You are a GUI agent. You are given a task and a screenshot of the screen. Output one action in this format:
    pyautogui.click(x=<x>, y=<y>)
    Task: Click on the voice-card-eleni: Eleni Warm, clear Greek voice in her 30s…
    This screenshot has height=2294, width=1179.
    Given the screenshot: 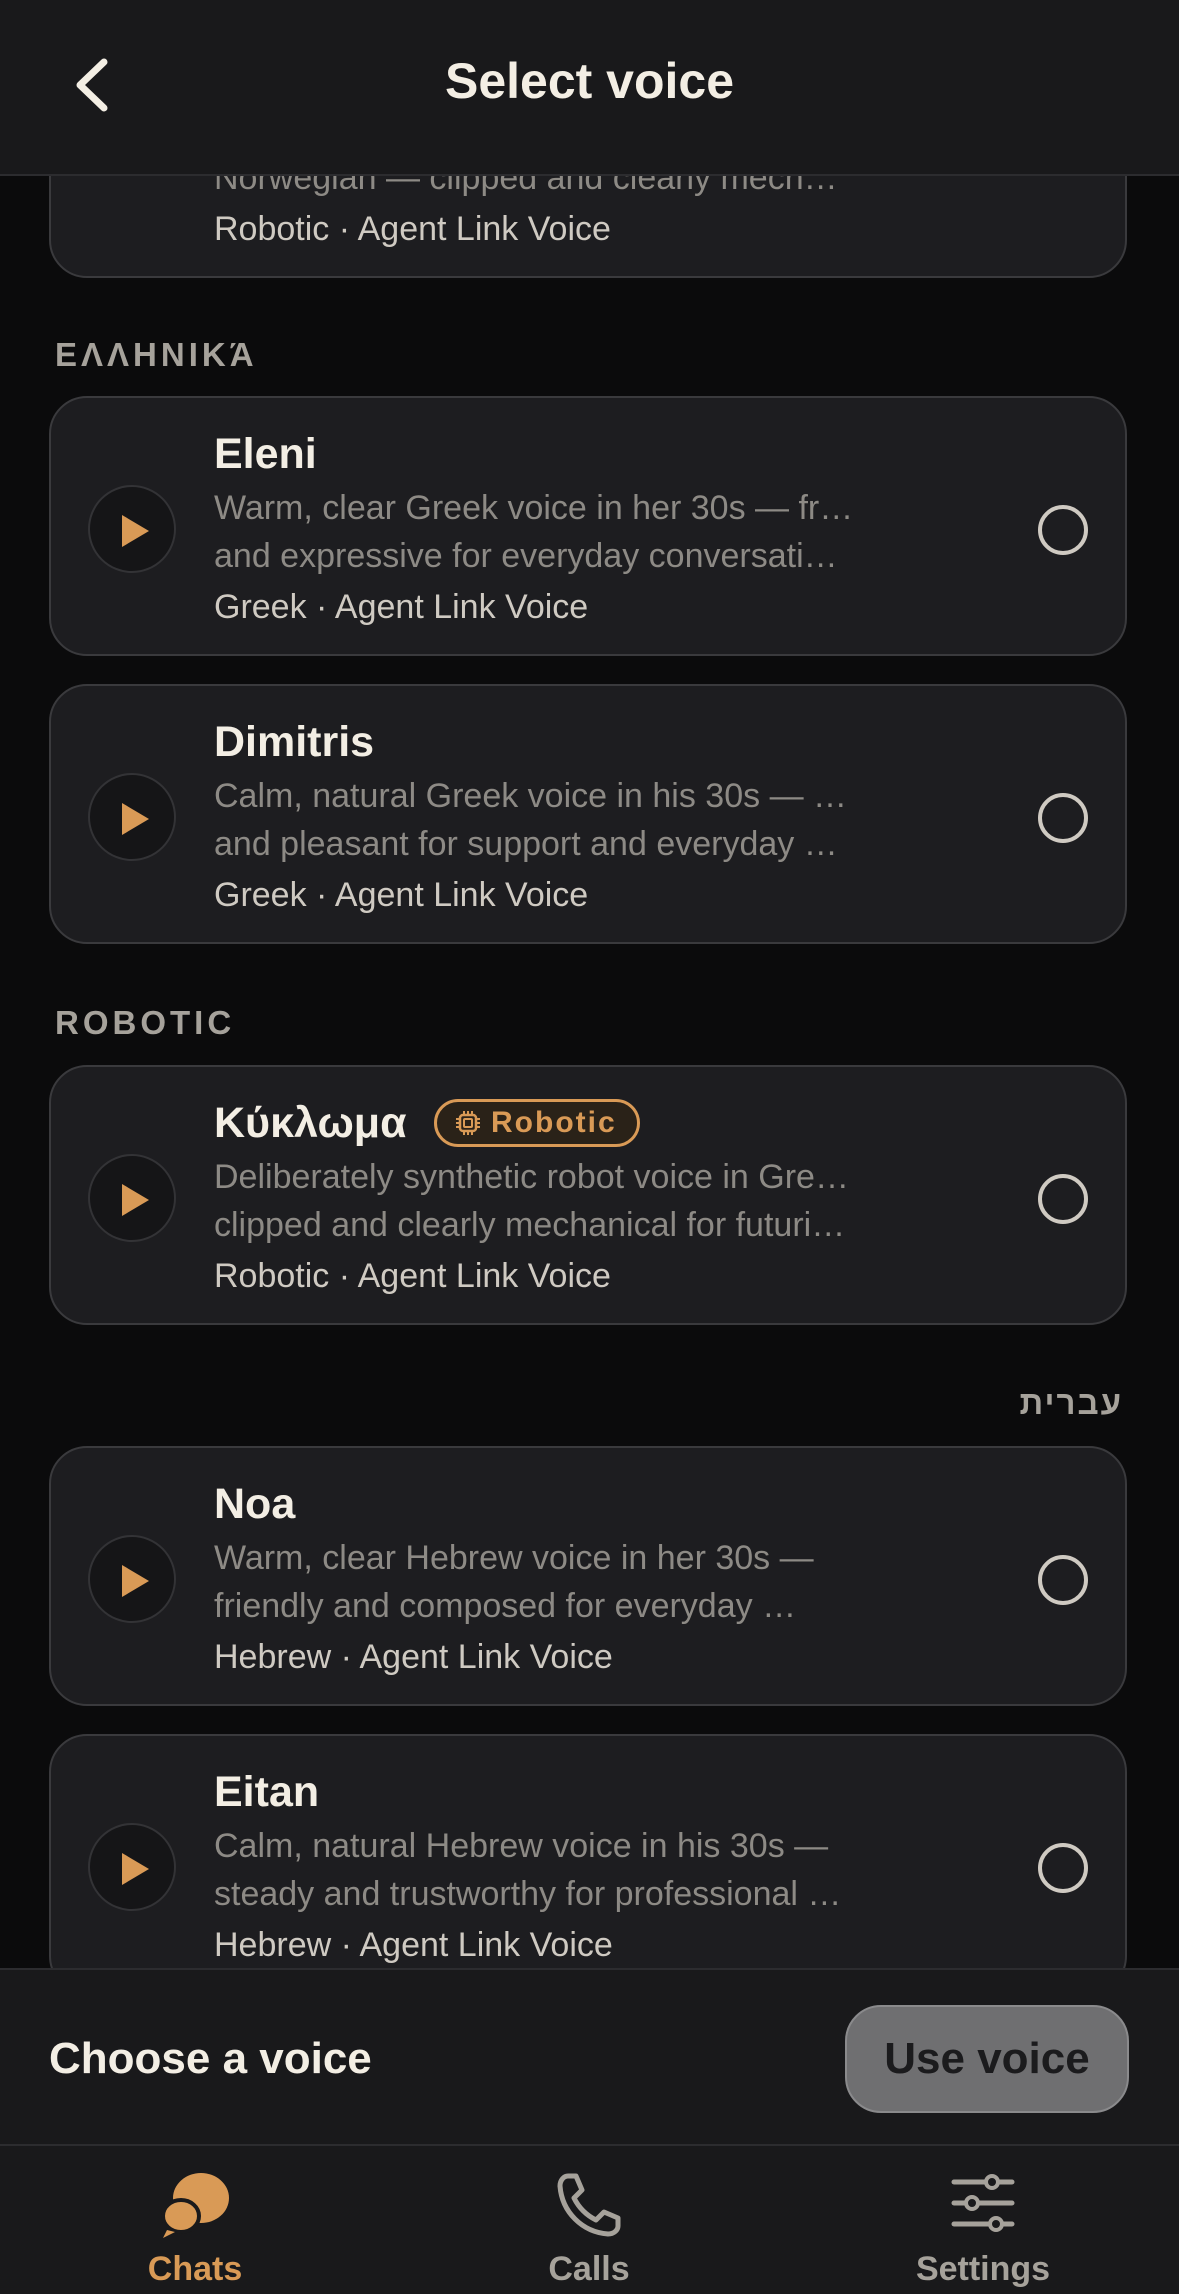 What is the action you would take?
    pyautogui.click(x=588, y=526)
    